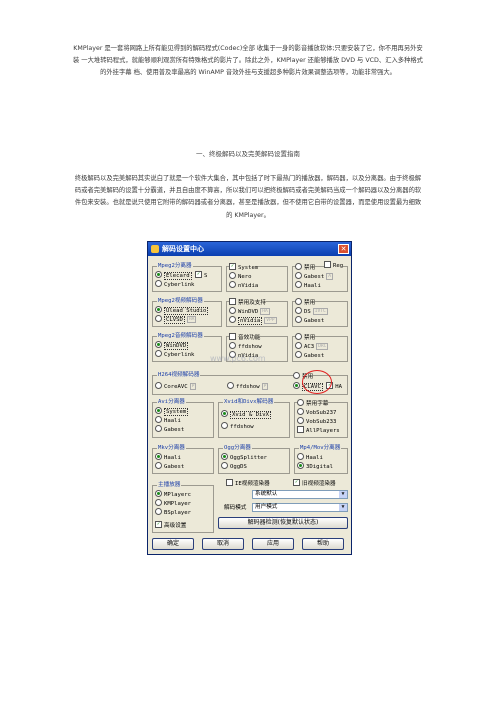 This screenshot has width=496, height=702. What do you see at coordinates (334, 265) in the screenshot?
I see `check-reg: Reg` at bounding box center [334, 265].